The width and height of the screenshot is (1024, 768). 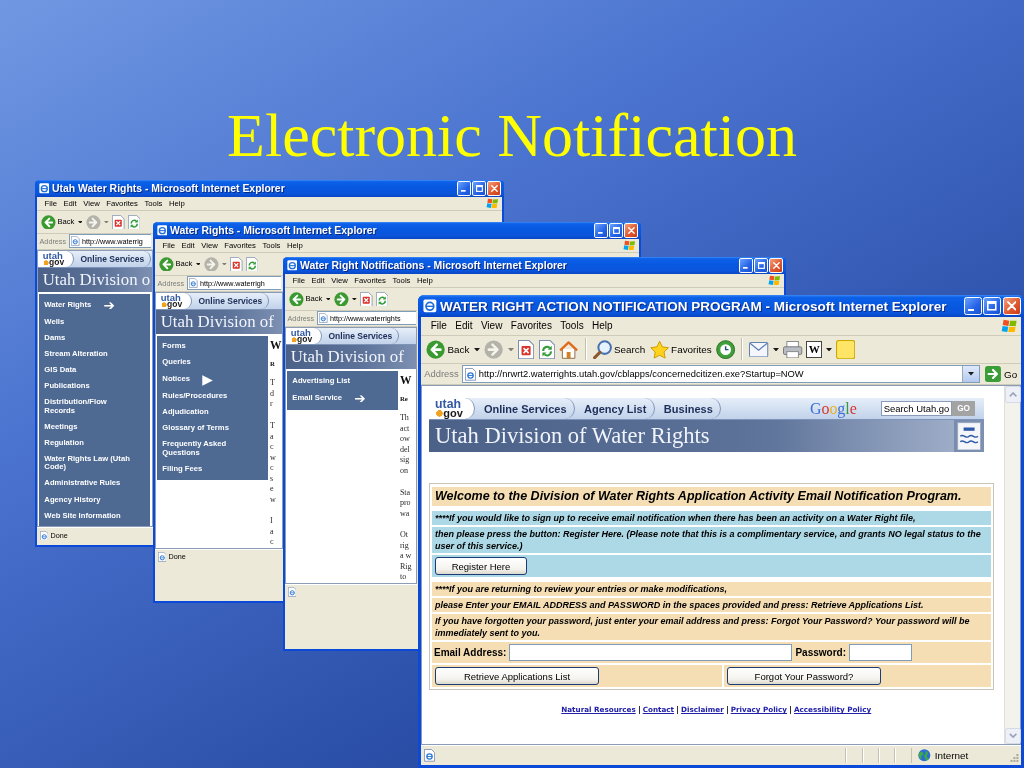 I want to click on menu-item: Help, so click(x=602, y=326).